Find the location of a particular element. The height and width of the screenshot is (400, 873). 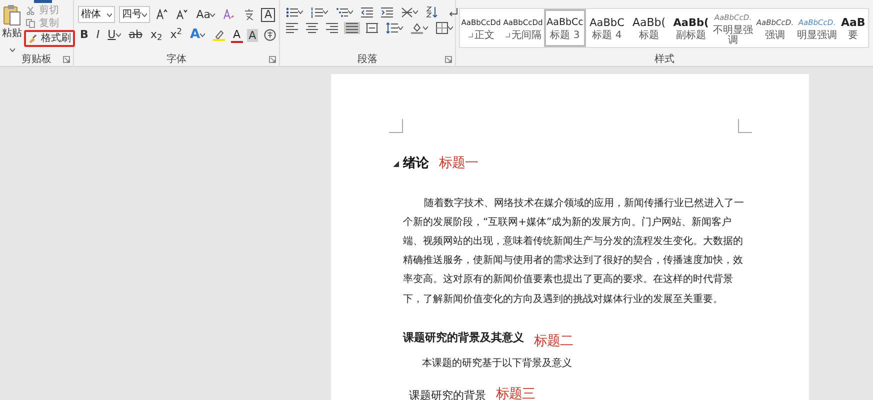

sort-icon is located at coordinates (432, 12).